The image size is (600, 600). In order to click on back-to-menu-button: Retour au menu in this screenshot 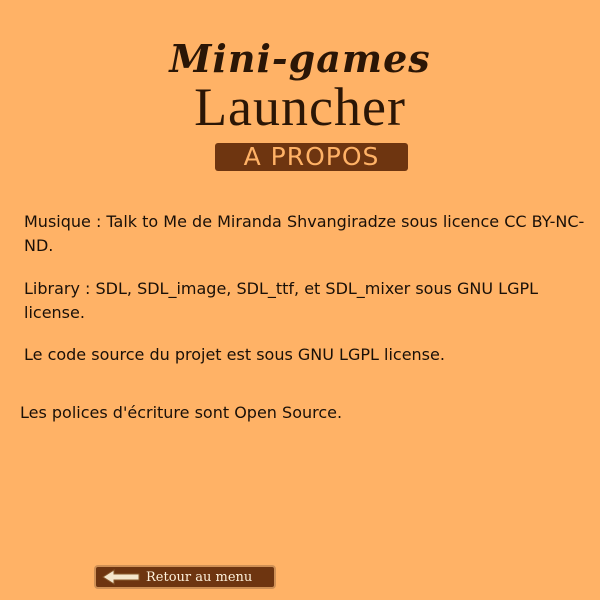, I will do `click(185, 577)`.